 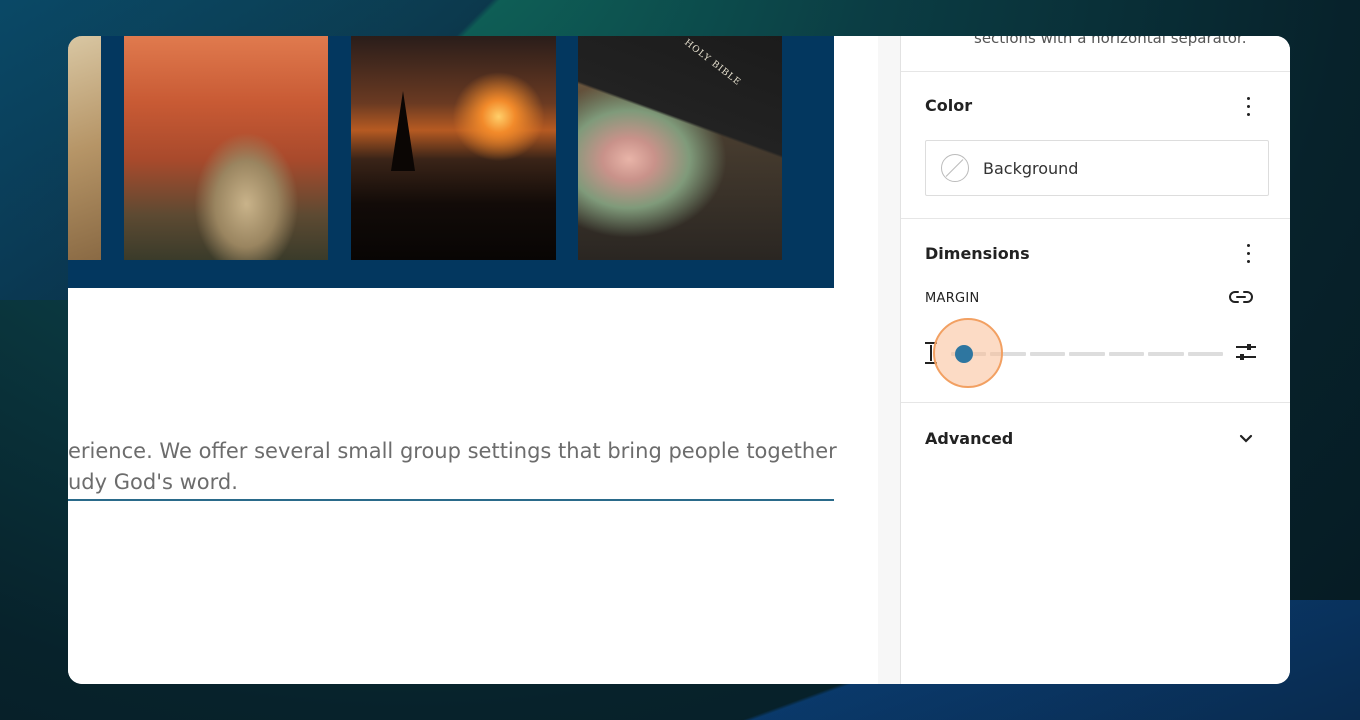 What do you see at coordinates (949, 105) in the screenshot?
I see `color-panel-title: Color` at bounding box center [949, 105].